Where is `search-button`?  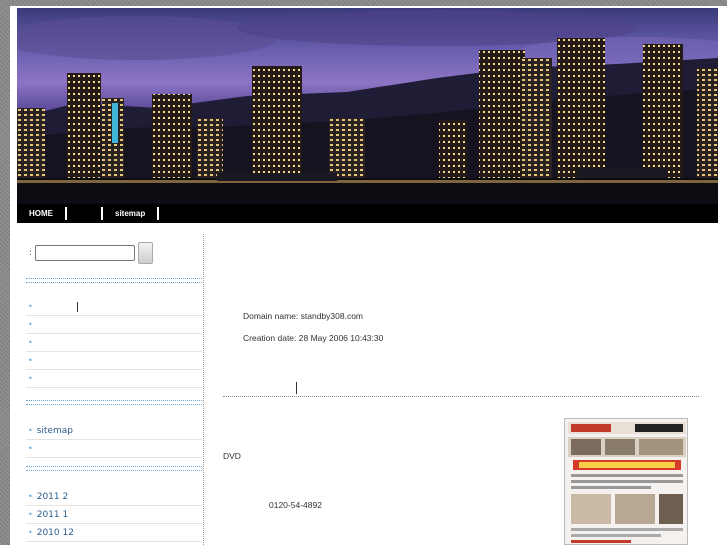 search-button is located at coordinates (146, 253).